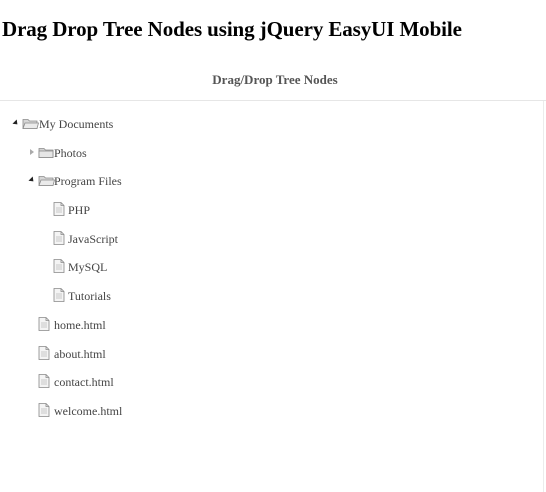 This screenshot has width=546, height=492. What do you see at coordinates (88, 267) in the screenshot?
I see `tree-node-label: MySQL` at bounding box center [88, 267].